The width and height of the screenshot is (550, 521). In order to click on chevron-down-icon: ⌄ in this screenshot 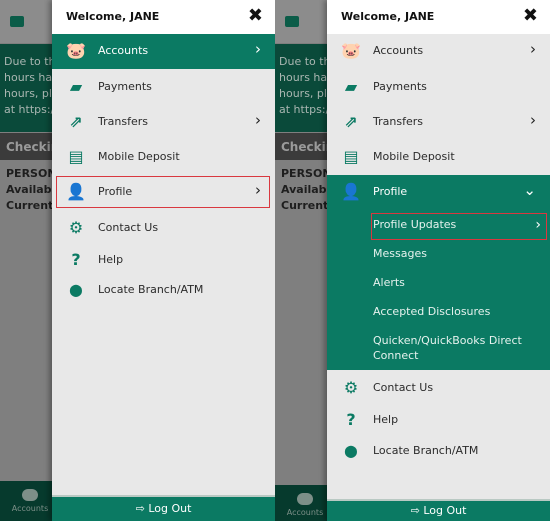, I will do `click(529, 190)`.